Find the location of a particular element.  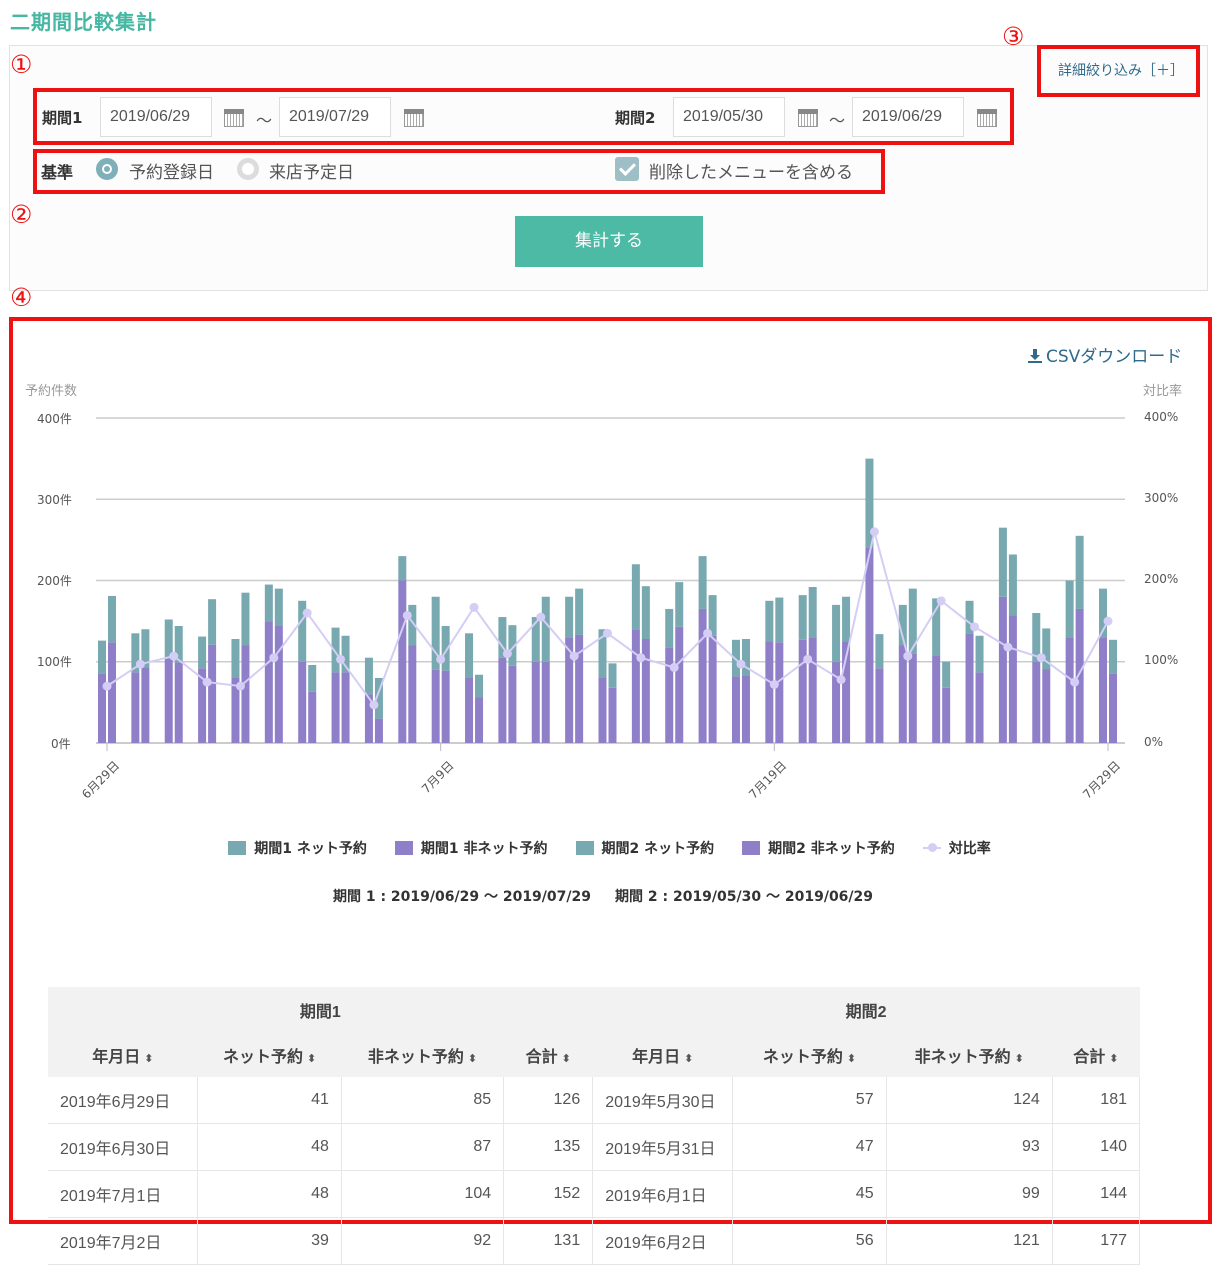

group-header-period1: 期間1 is located at coordinates (320, 1010).